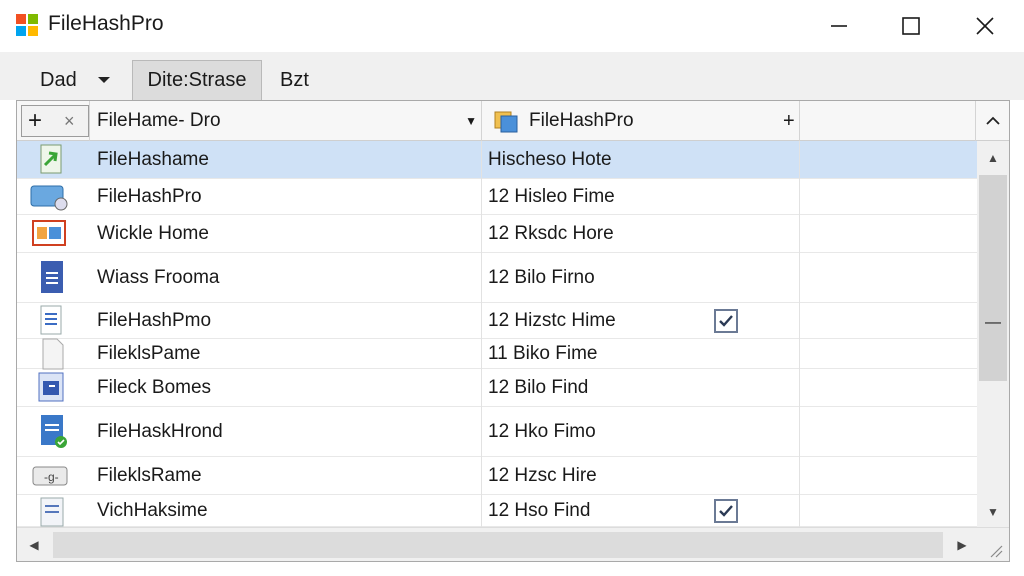  I want to click on drive-folder-icon, so click(50, 197).